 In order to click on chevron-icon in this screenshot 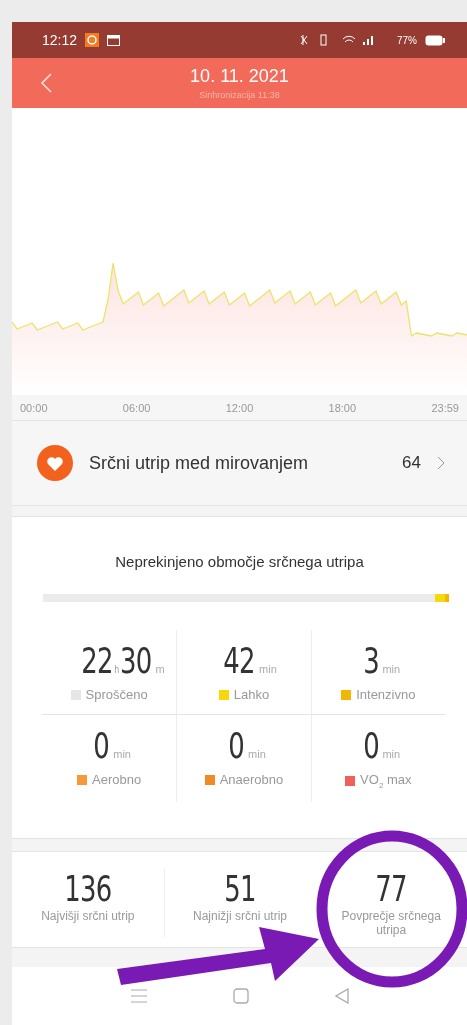, I will do `click(441, 463)`.